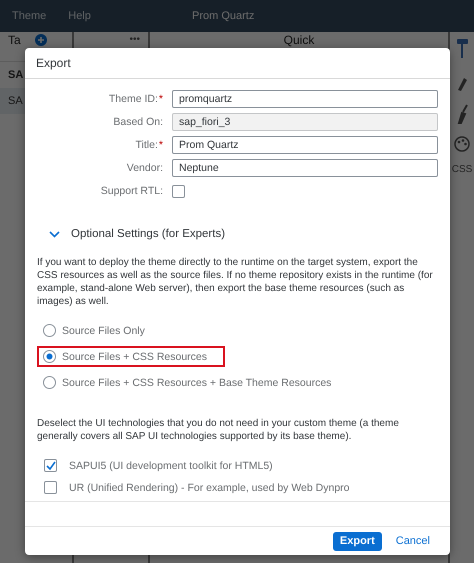 The image size is (474, 563). What do you see at coordinates (79, 16) in the screenshot?
I see `menu-item: Help` at bounding box center [79, 16].